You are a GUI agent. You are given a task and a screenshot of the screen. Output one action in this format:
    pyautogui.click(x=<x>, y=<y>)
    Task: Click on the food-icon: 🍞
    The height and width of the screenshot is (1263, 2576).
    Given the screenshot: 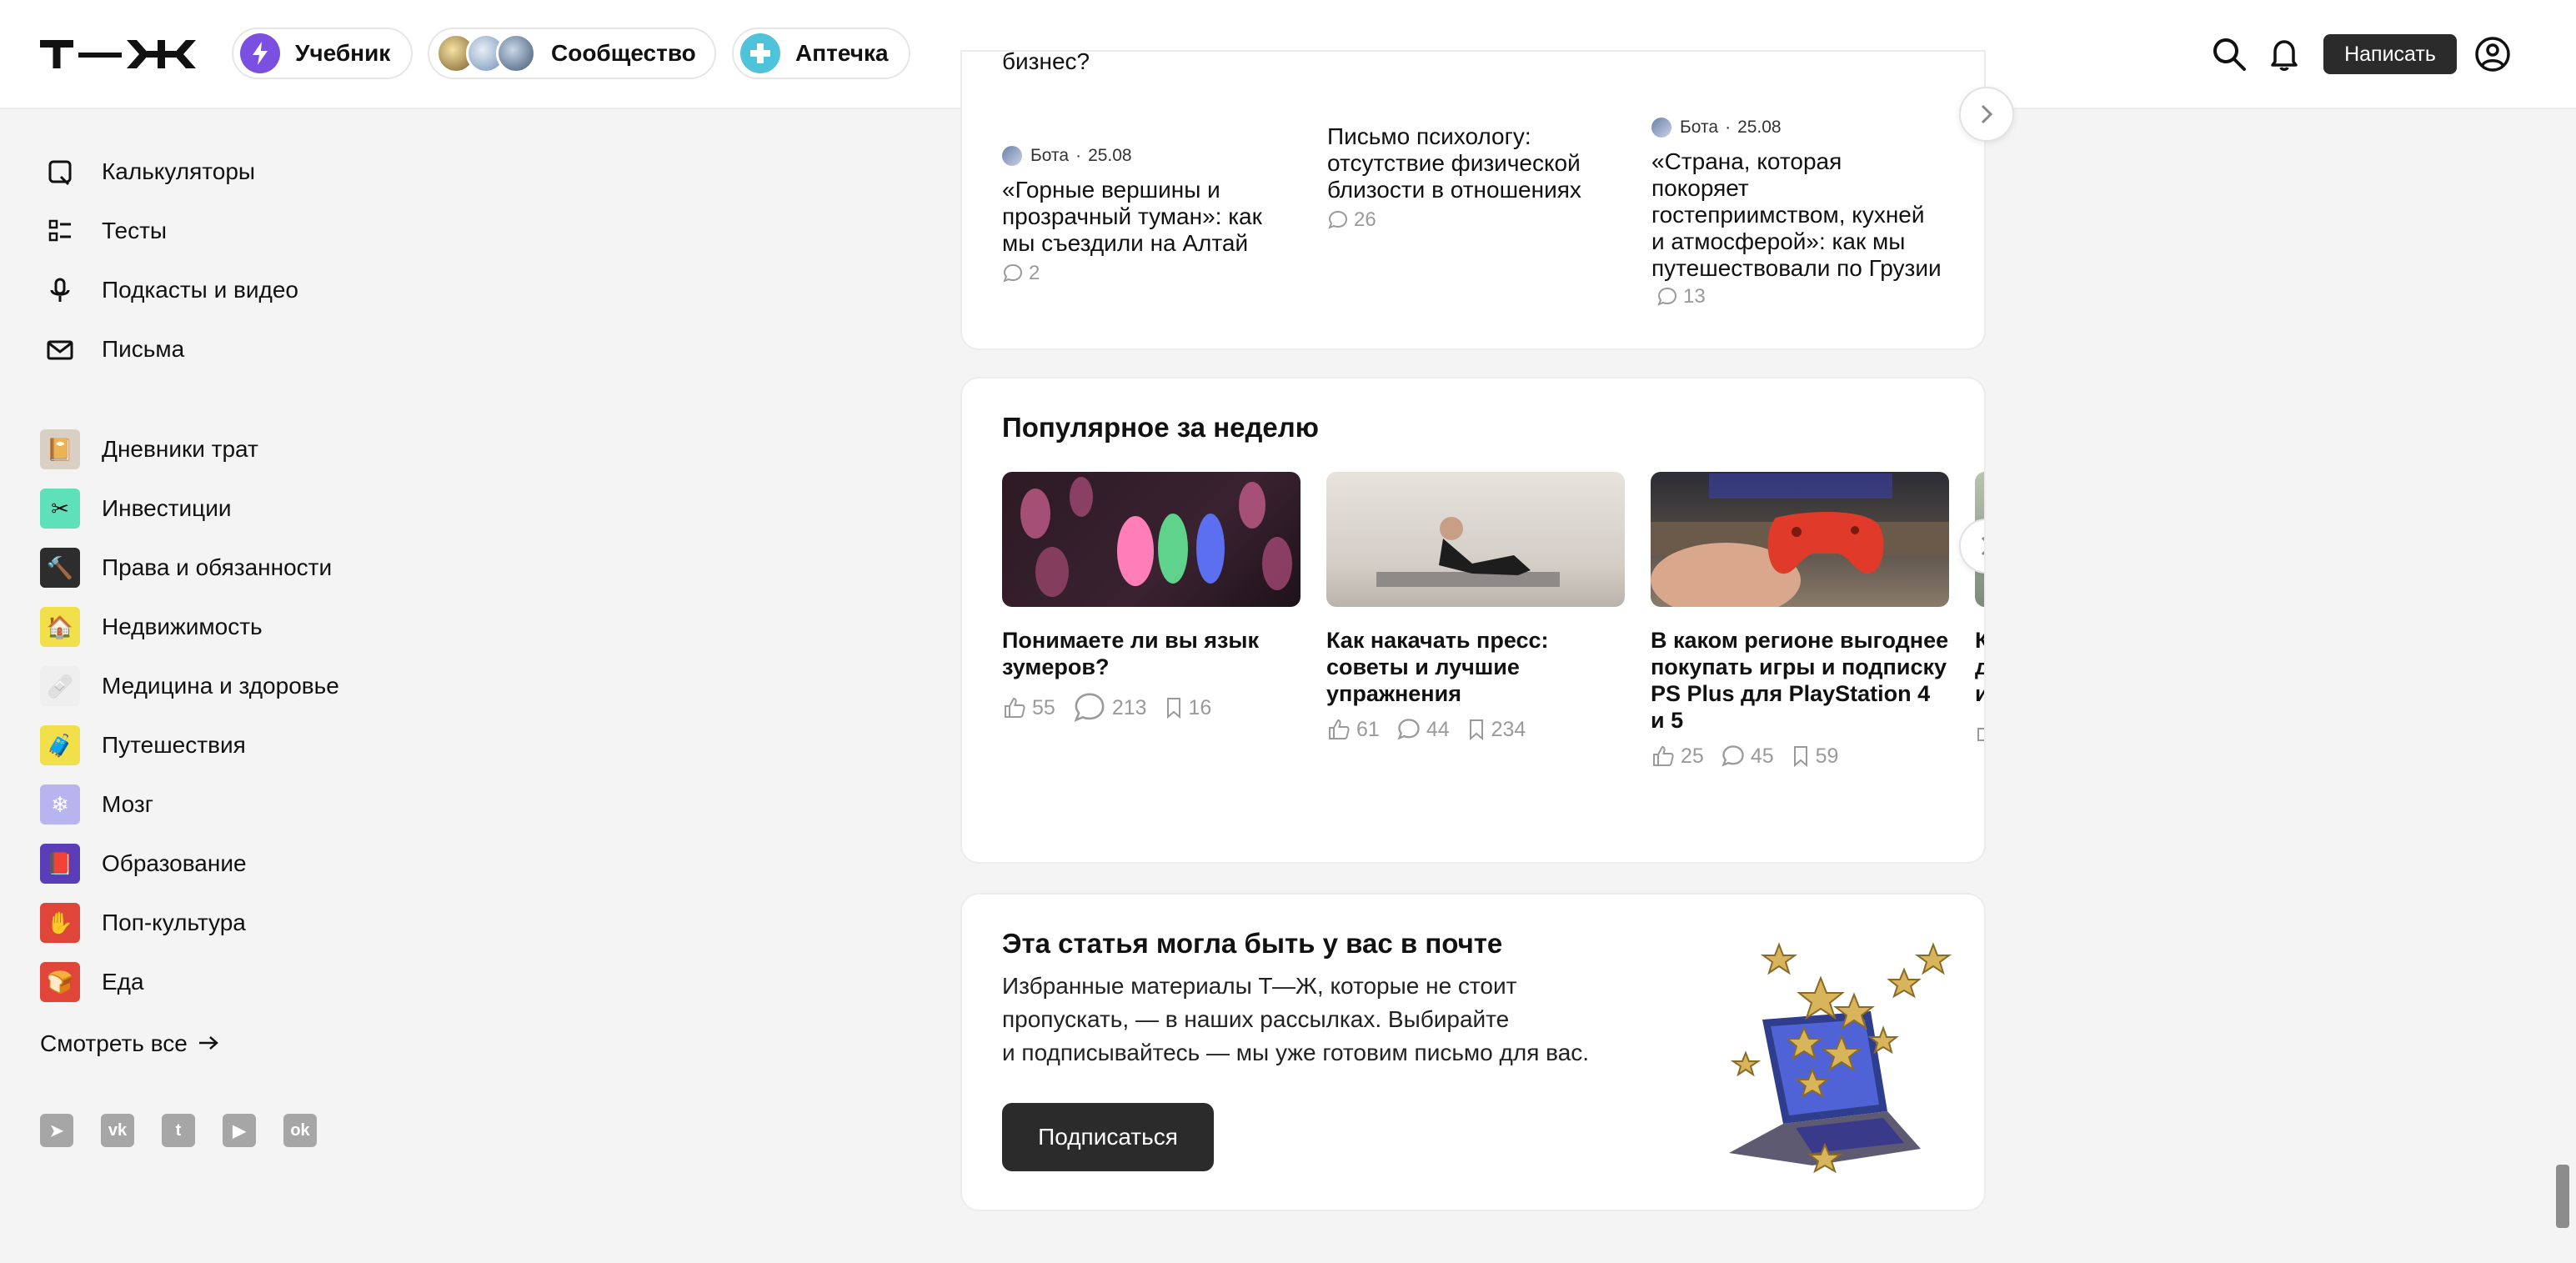 What is the action you would take?
    pyautogui.click(x=60, y=982)
    